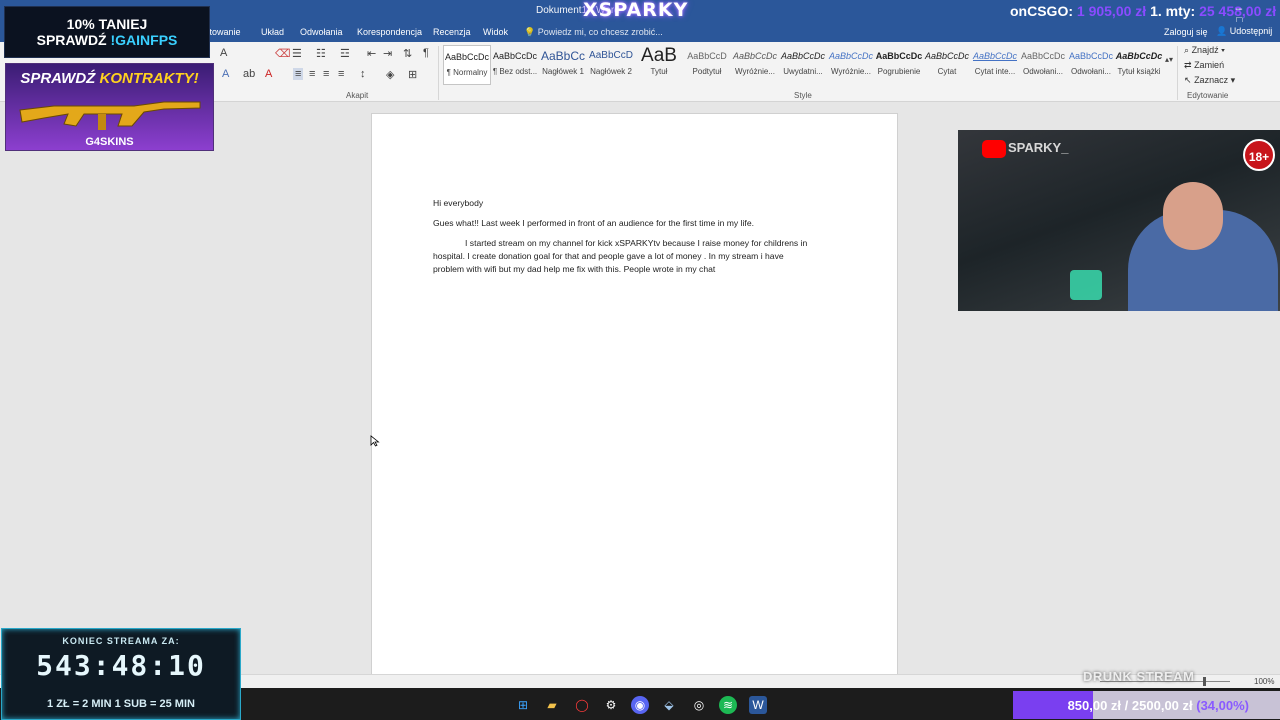 The image size is (1280, 720). Describe the element at coordinates (1188, 80) in the screenshot. I see `select-icon: ↖` at that location.